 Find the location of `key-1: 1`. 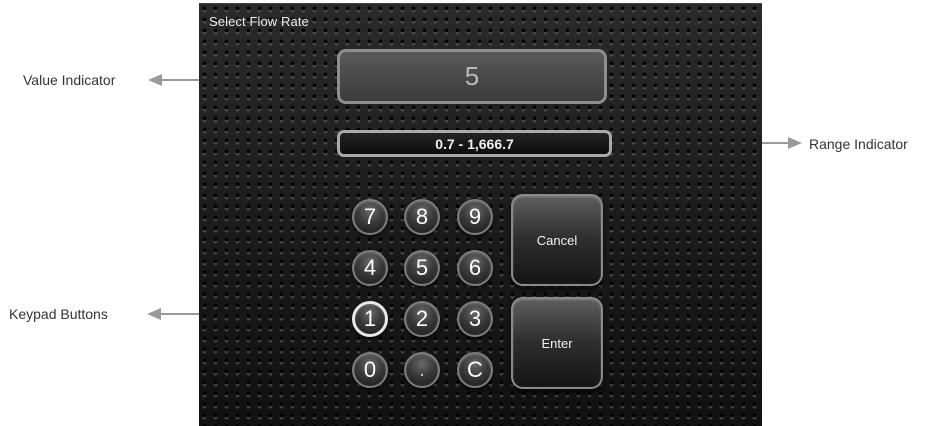

key-1: 1 is located at coordinates (370, 319).